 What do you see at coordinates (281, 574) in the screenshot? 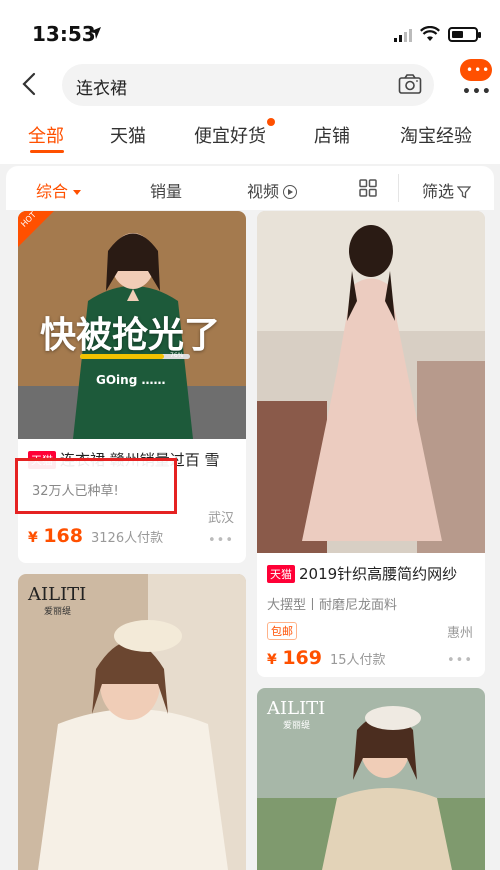
I see `tmall-tag: 天猫` at bounding box center [281, 574].